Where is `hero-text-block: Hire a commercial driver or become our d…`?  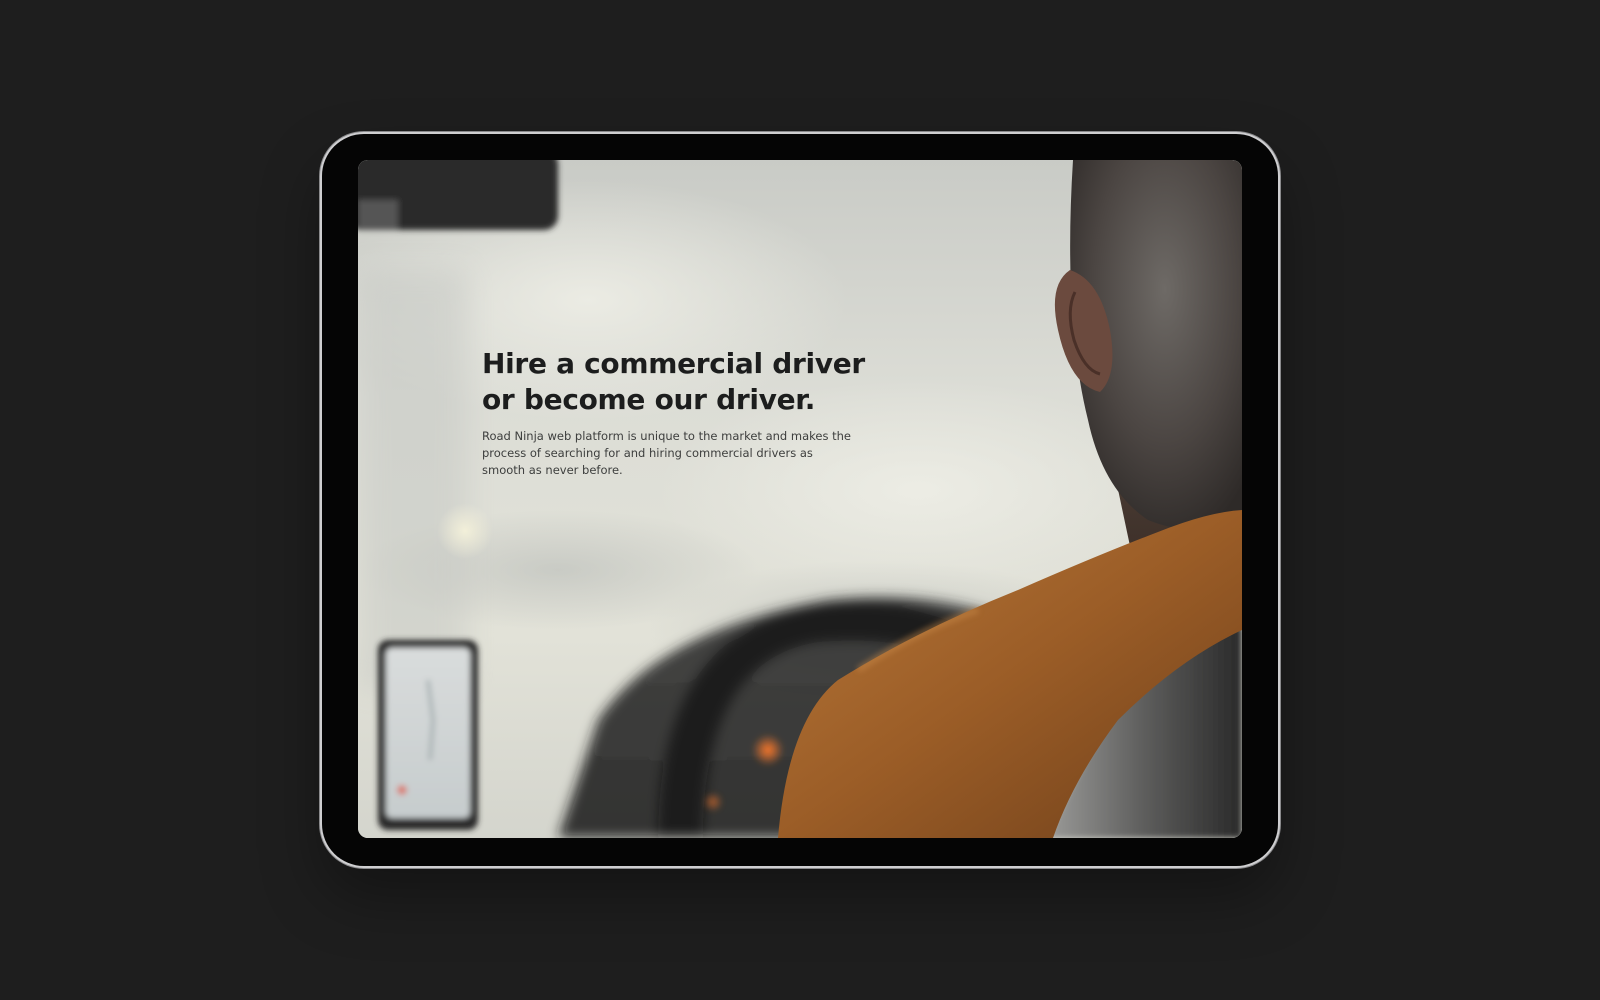
hero-text-block: Hire a commercial driver or become our d… is located at coordinates (677, 412).